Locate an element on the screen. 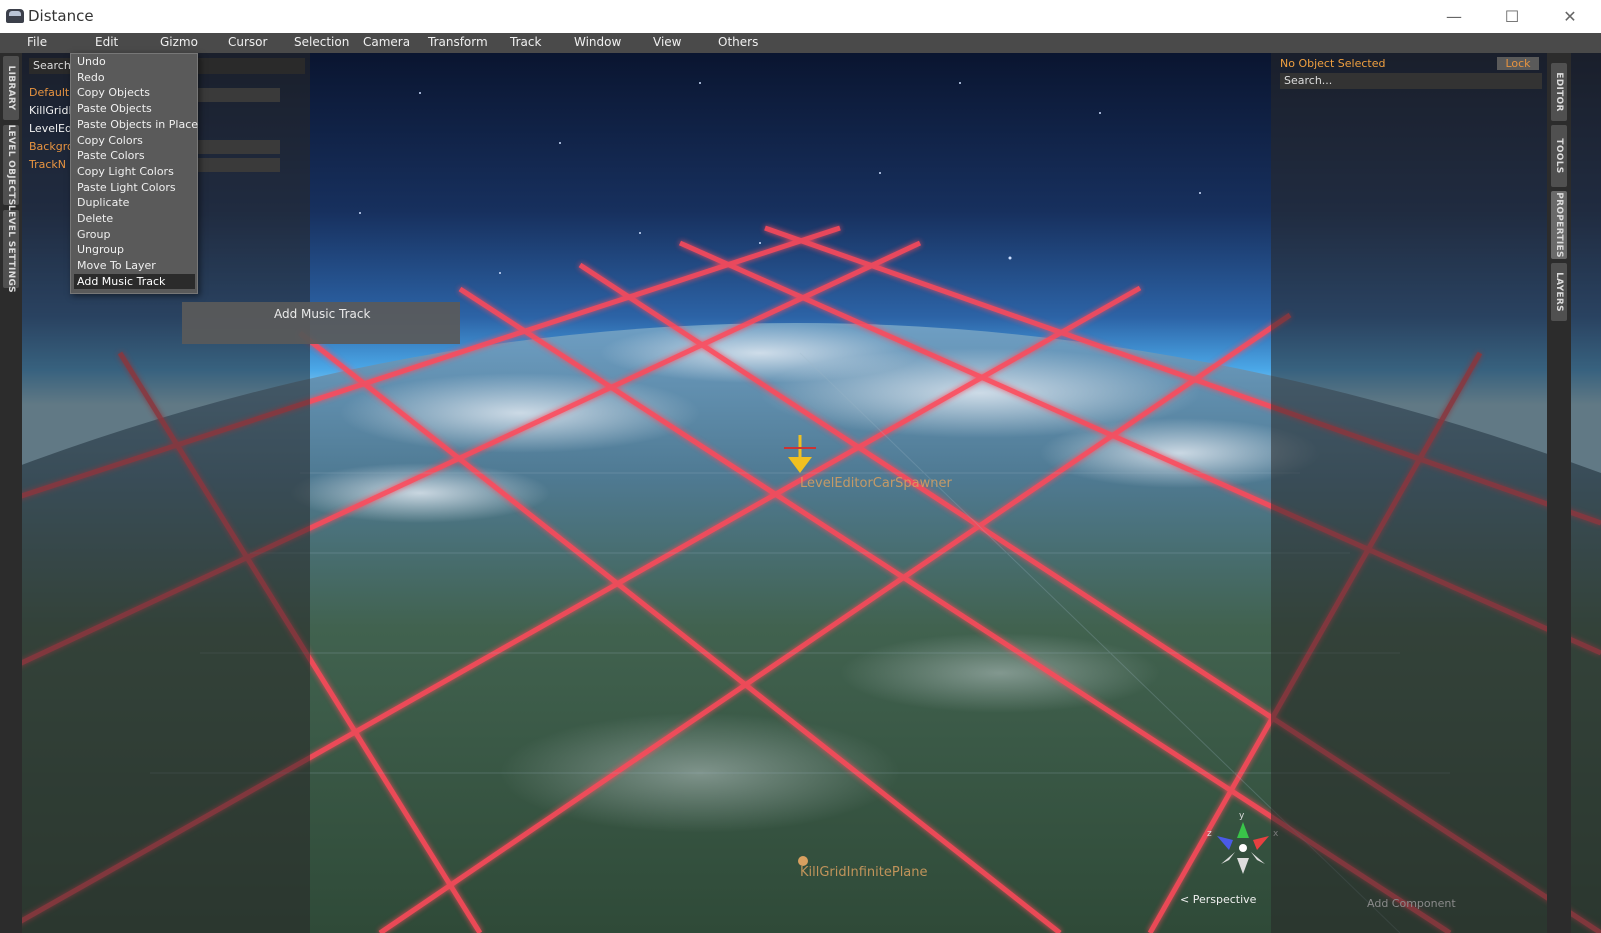  tree-item-default: Default is located at coordinates (49, 92).